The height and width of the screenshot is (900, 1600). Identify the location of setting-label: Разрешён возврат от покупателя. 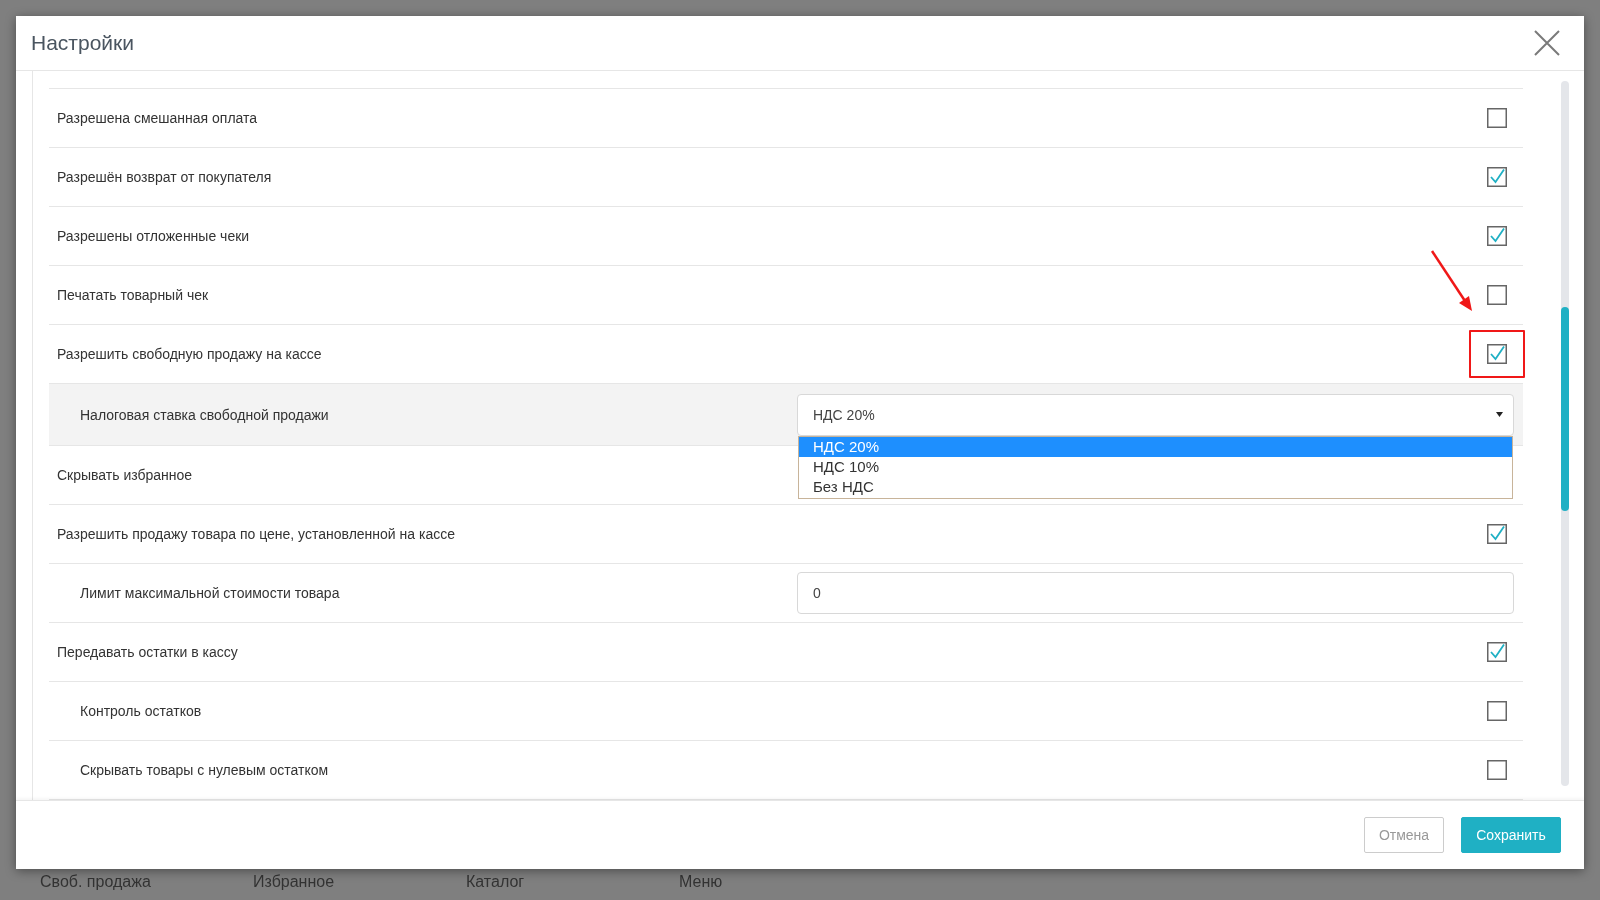
(164, 177).